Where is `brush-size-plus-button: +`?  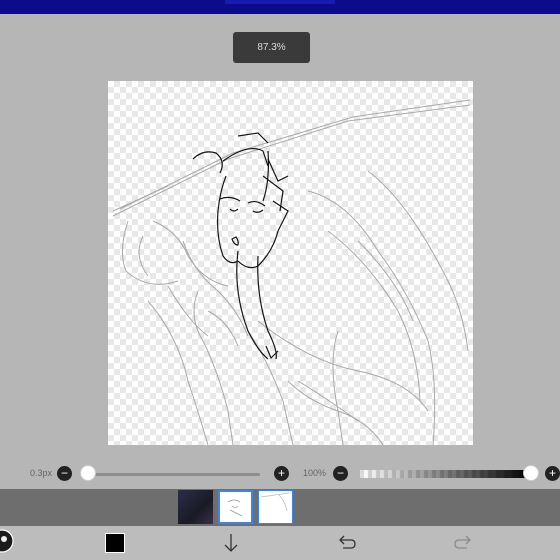
brush-size-plus-button: + is located at coordinates (281, 473).